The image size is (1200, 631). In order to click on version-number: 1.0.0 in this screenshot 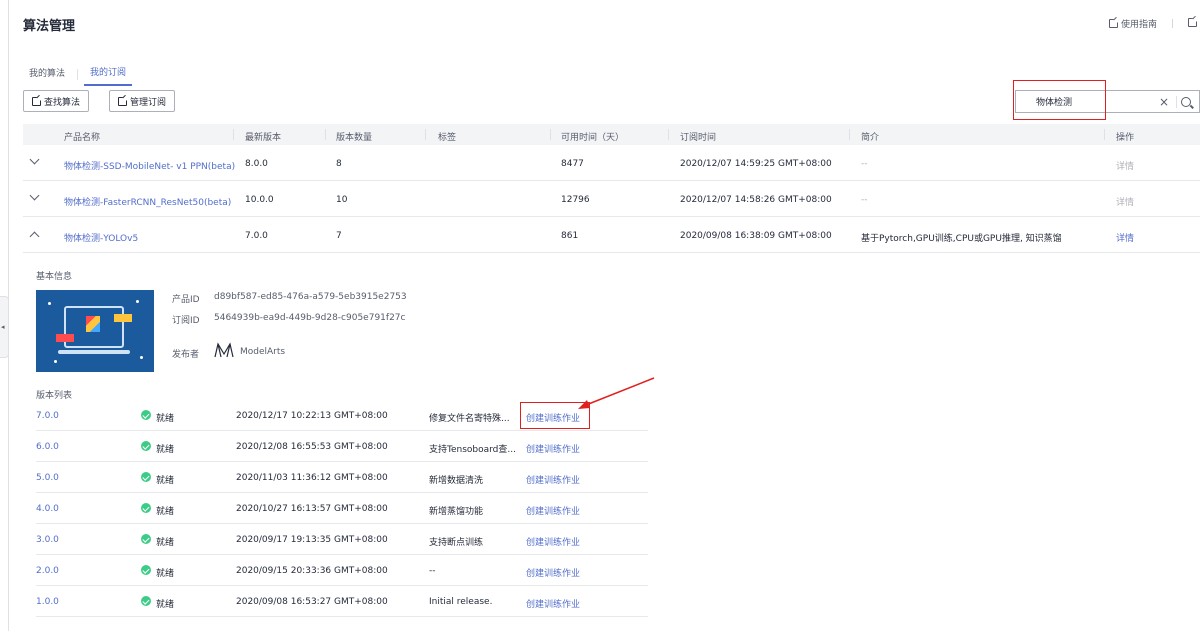, I will do `click(47, 602)`.